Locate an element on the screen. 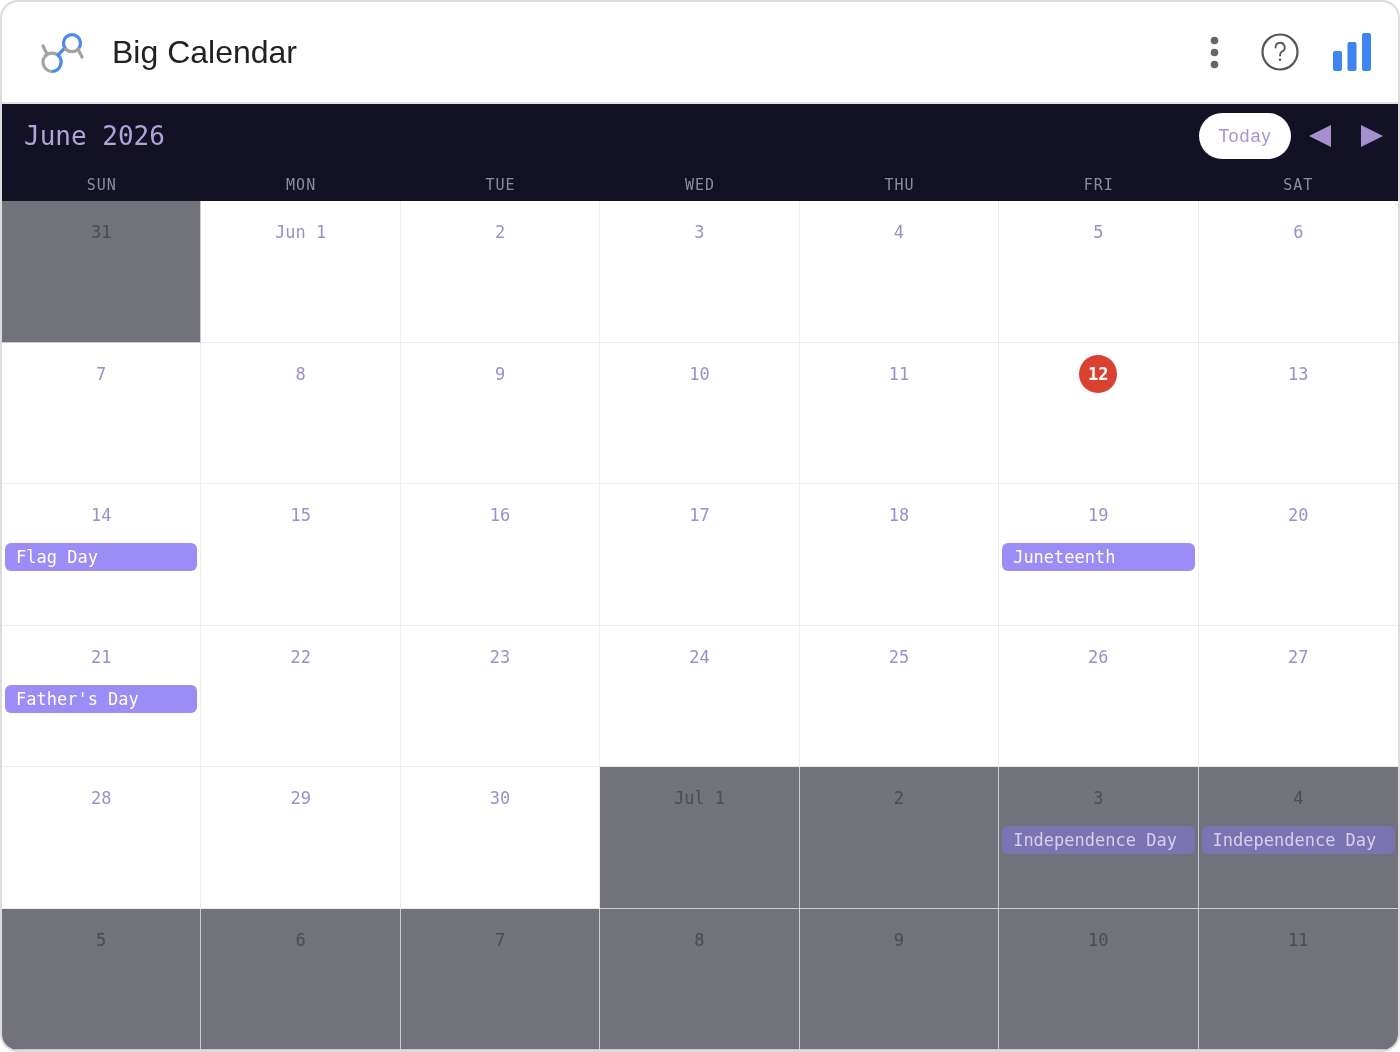 The image size is (1400, 1052). day-number: 10 is located at coordinates (699, 373).